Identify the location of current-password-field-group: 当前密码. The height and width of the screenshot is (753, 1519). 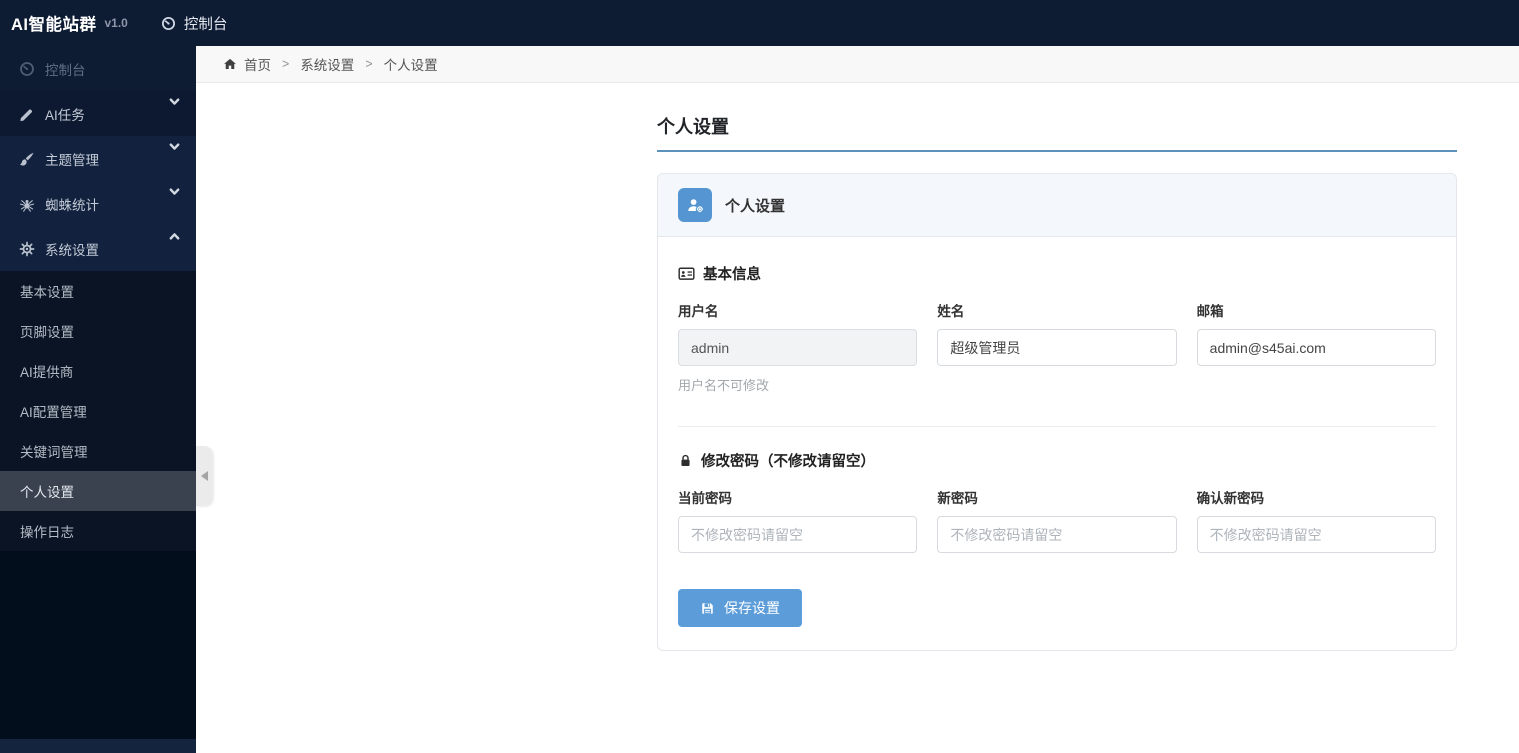
(798, 512).